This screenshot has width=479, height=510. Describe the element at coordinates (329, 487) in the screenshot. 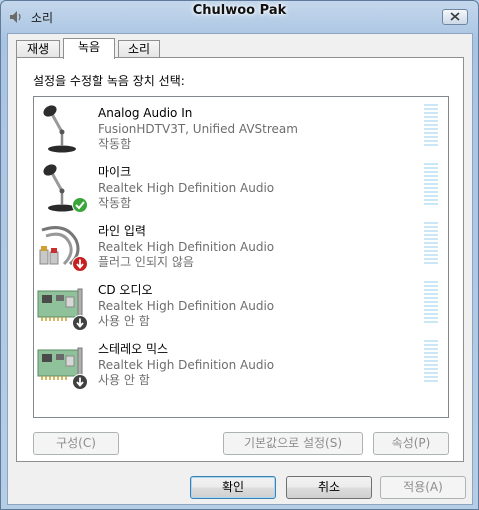

I see `cancel-button: 취소` at that location.